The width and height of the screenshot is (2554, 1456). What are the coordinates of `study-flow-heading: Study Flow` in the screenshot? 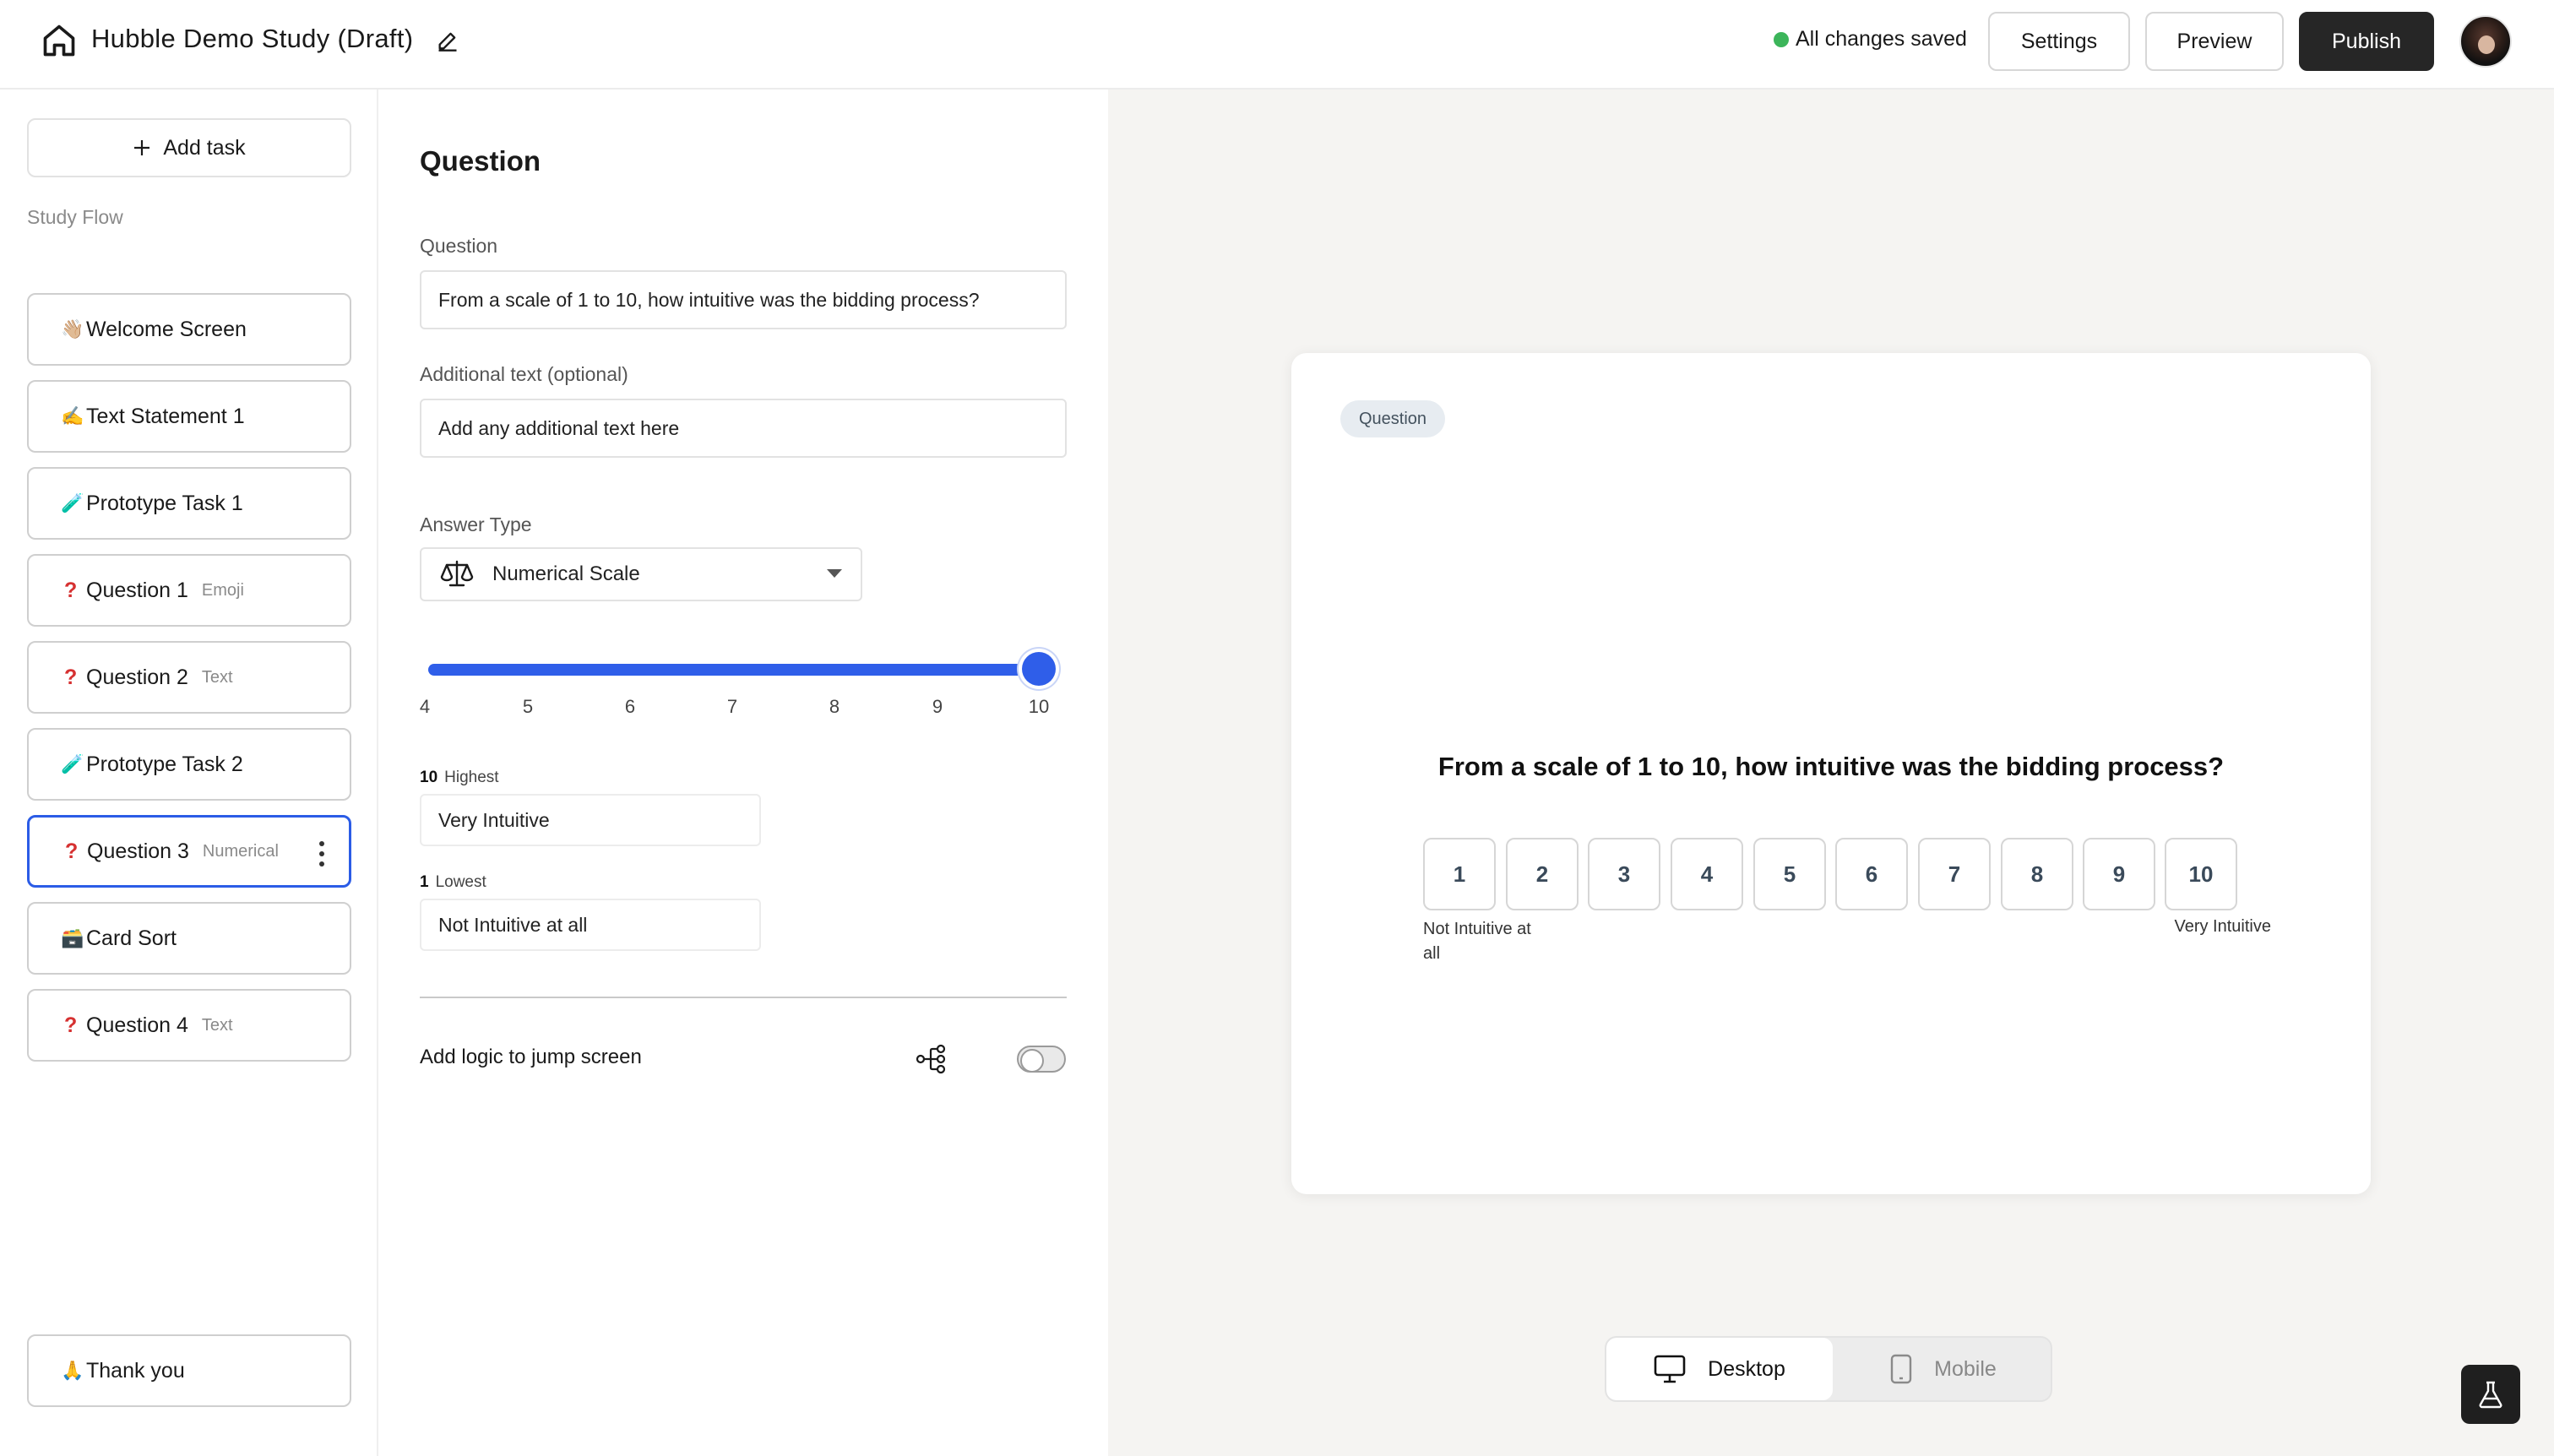 It's located at (75, 217).